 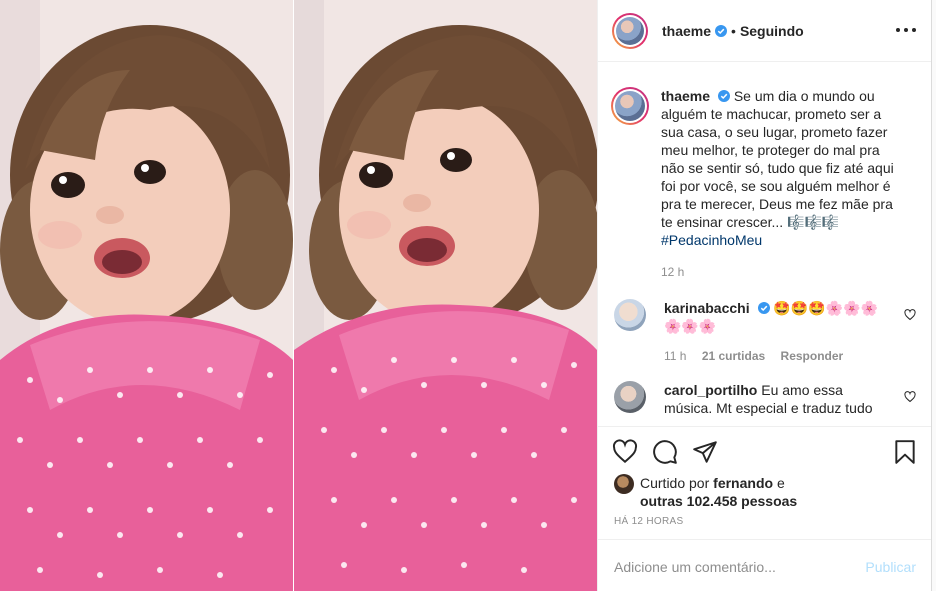 What do you see at coordinates (733, 356) in the screenshot?
I see `comment-likes: 21 curtidas` at bounding box center [733, 356].